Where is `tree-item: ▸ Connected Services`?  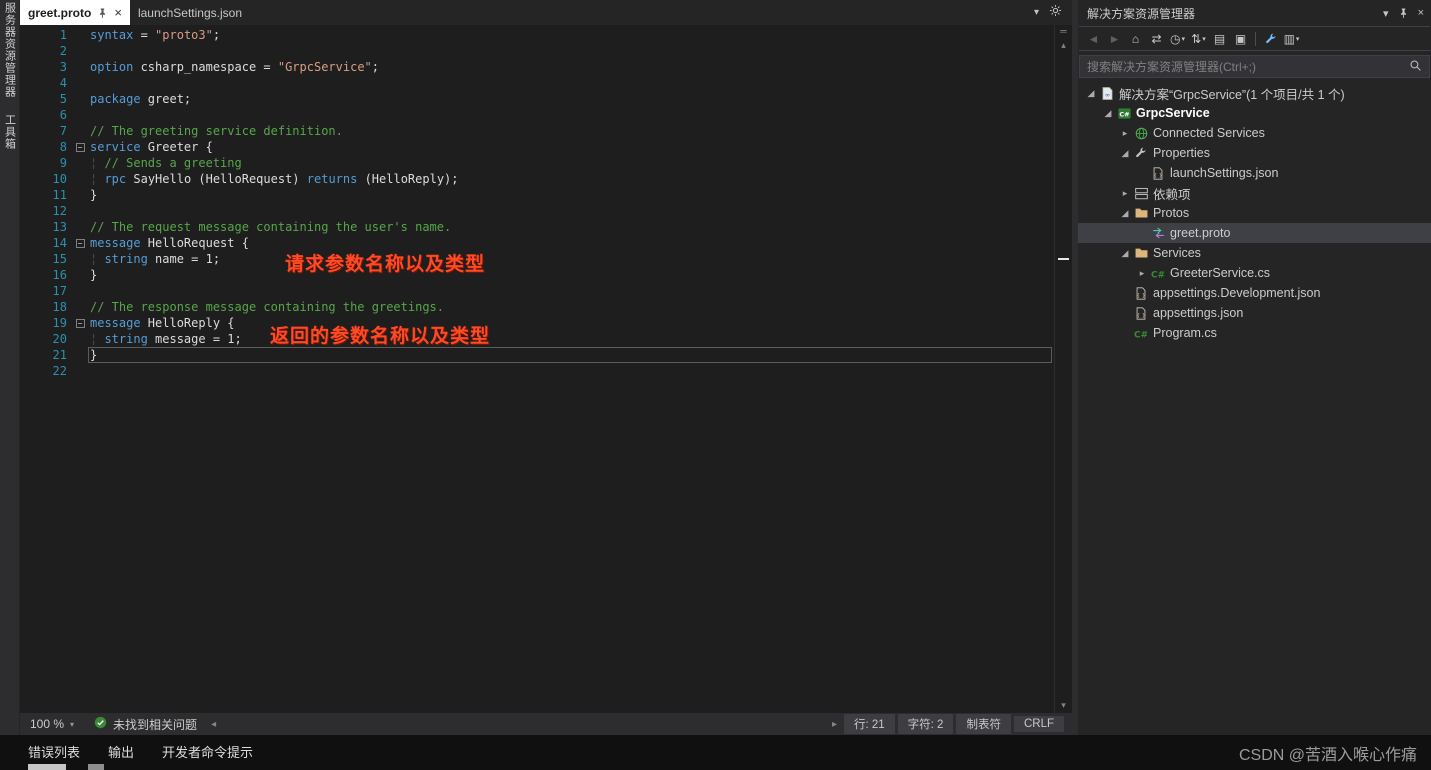
tree-item: ▸ Connected Services is located at coordinates (1254, 133).